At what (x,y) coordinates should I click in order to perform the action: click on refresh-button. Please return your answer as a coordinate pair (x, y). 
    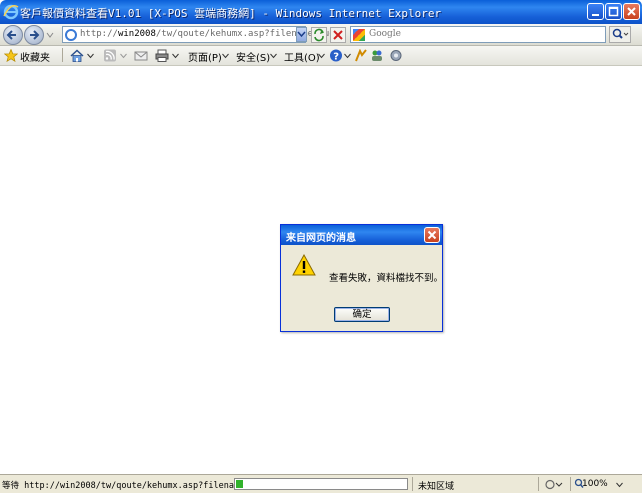
    Looking at the image, I should click on (319, 35).